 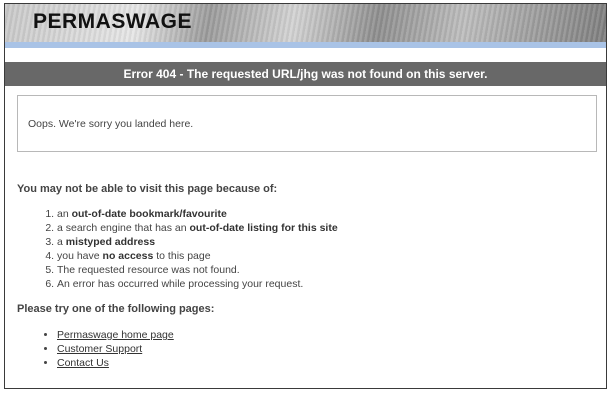 What do you see at coordinates (99, 349) in the screenshot?
I see `customer-support-link: Customer Support` at bounding box center [99, 349].